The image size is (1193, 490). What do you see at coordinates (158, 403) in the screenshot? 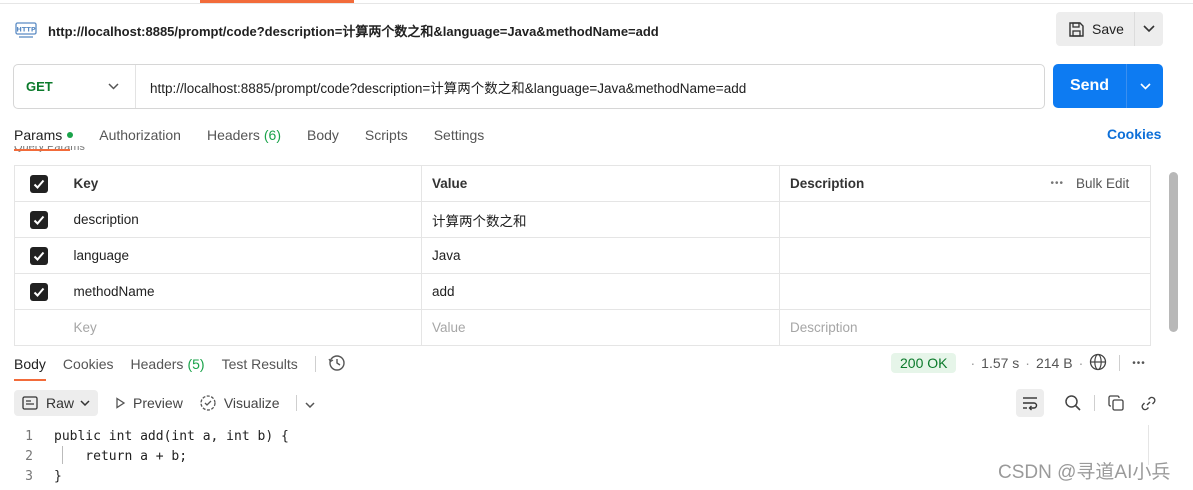
I see `preview-label: Preview` at bounding box center [158, 403].